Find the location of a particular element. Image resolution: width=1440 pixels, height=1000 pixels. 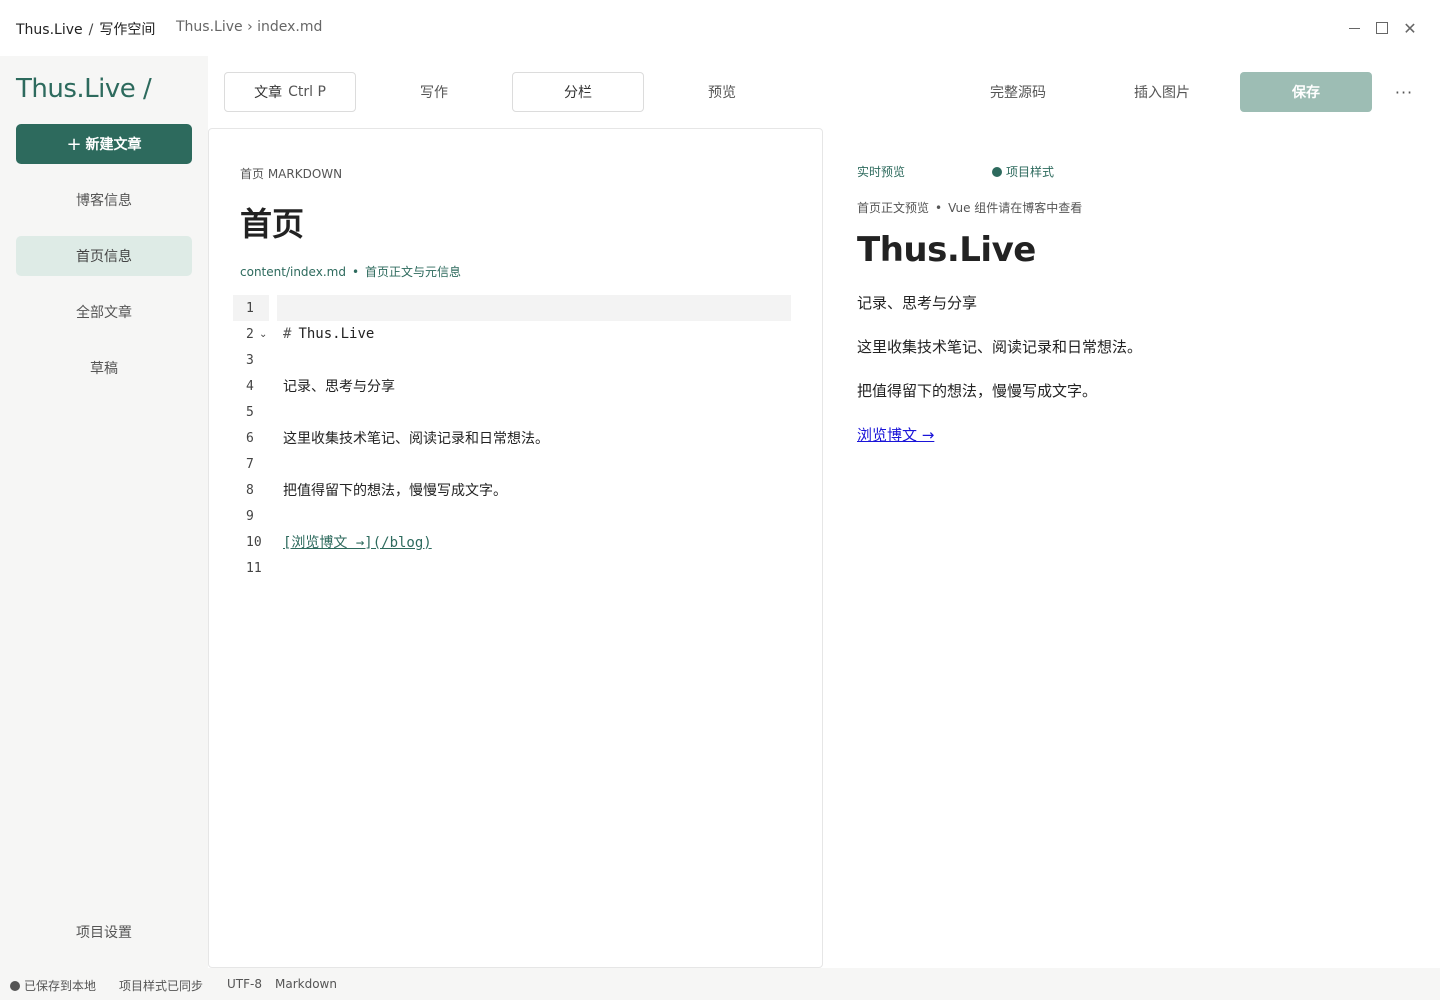

sidebar-item-drafts: 草稿 is located at coordinates (104, 368).